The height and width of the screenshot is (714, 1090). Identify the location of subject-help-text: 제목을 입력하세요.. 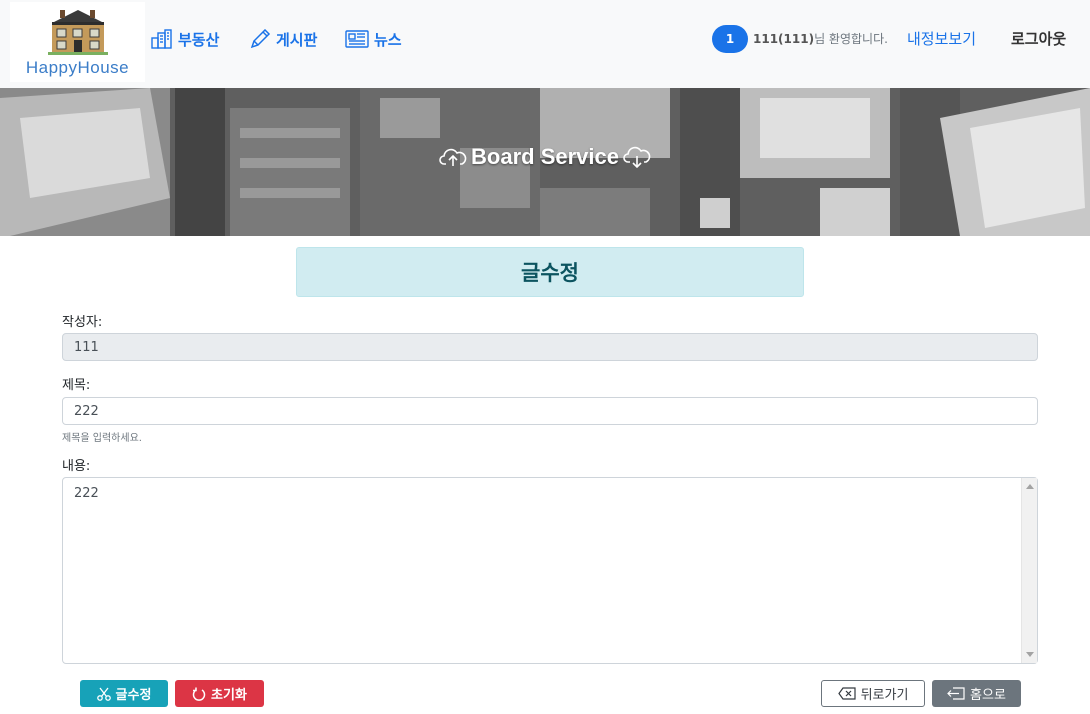
(102, 438).